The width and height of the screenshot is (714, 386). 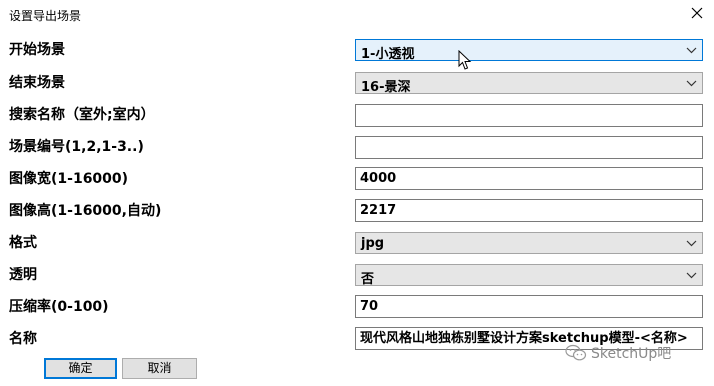 What do you see at coordinates (529, 275) in the screenshot?
I see `transparent-select: 否` at bounding box center [529, 275].